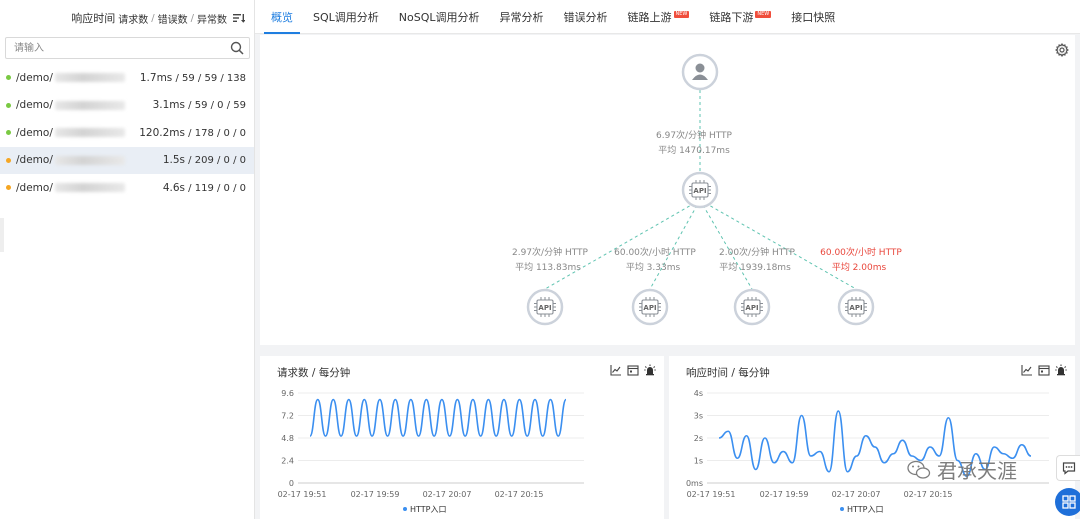 Image resolution: width=1080 pixels, height=519 pixels. I want to click on tab-5: 链路上游 NEW, so click(659, 17).